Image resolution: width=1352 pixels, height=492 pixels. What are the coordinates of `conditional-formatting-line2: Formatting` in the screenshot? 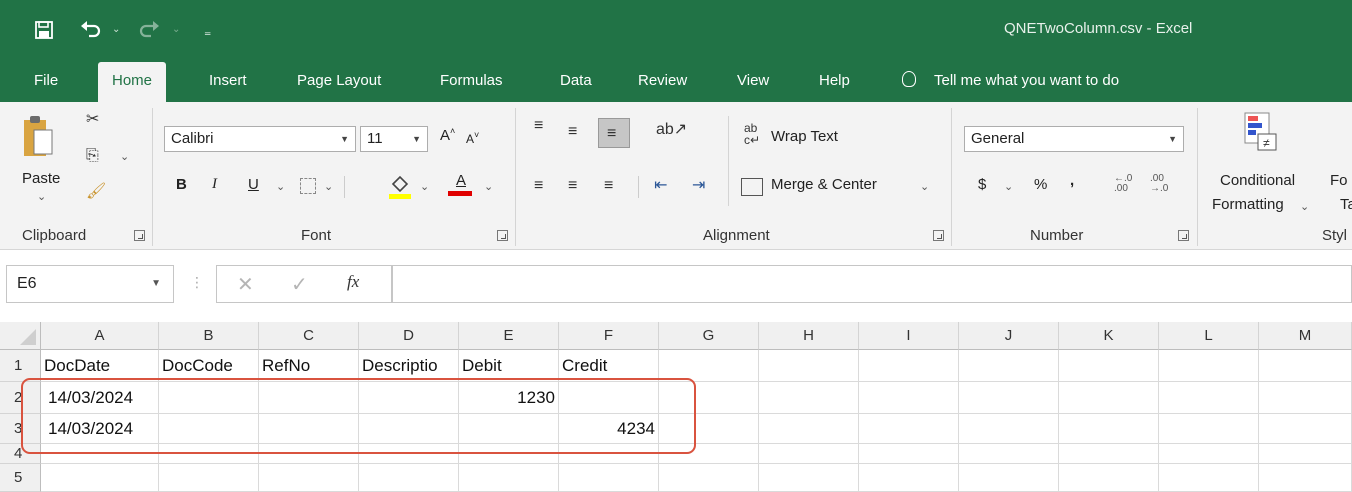 It's located at (1248, 204).